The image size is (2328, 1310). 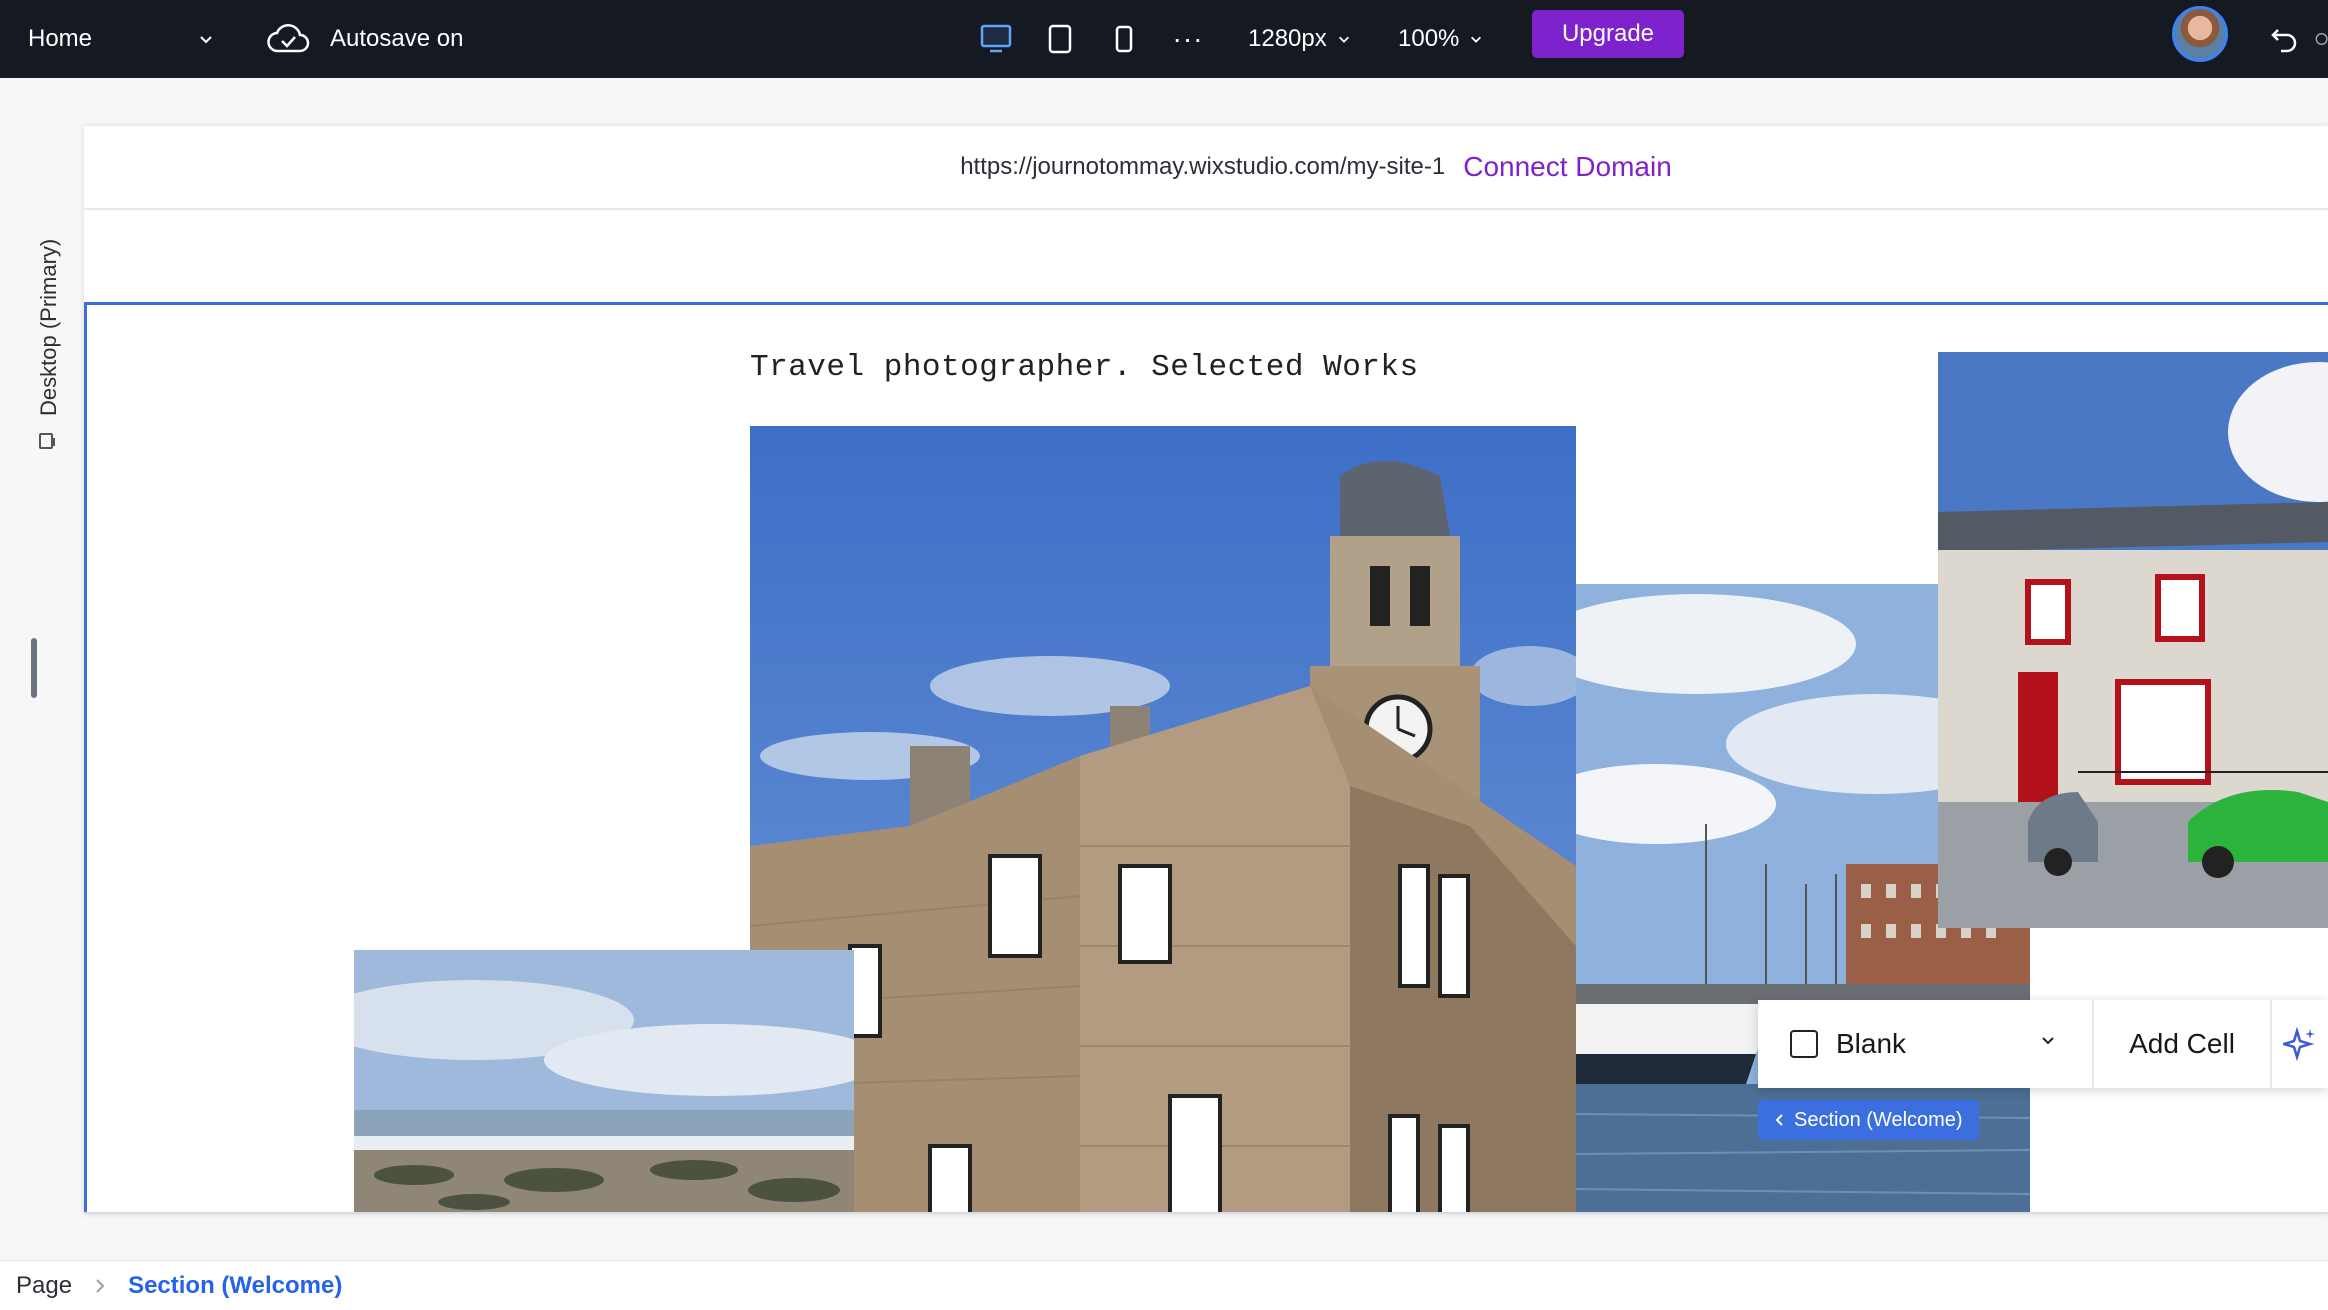 I want to click on redo-icon, so click(x=2321, y=39).